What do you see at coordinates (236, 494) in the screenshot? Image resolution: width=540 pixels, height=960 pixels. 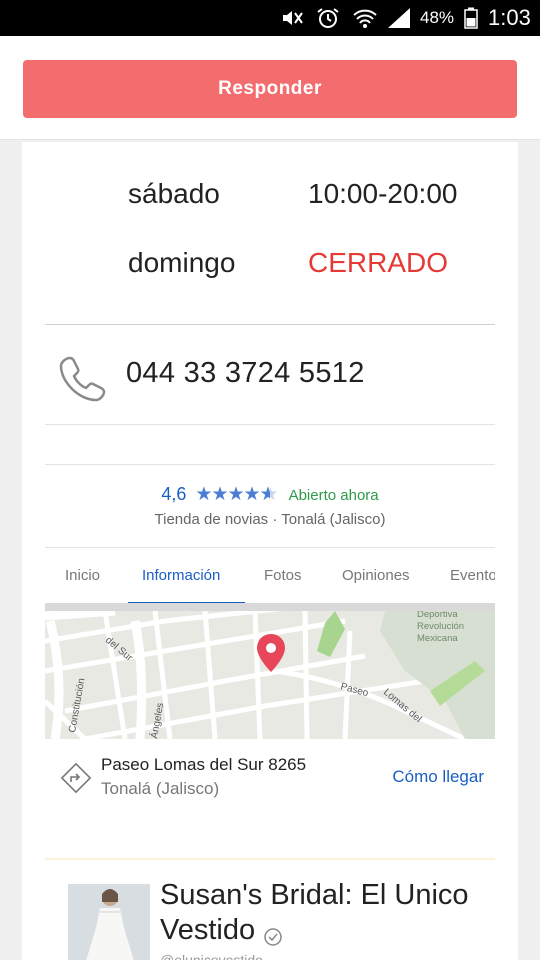 I see `rating-stars-icon: ★★★★★★` at bounding box center [236, 494].